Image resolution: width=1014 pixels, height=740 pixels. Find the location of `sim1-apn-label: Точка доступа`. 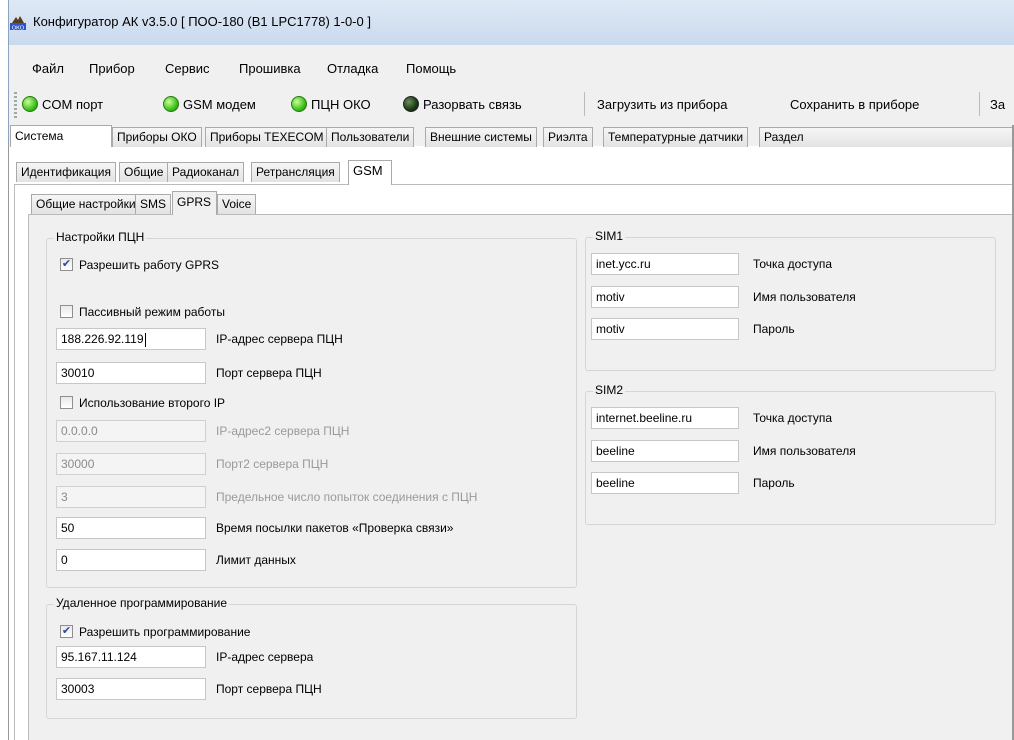

sim1-apn-label: Точка доступа is located at coordinates (793, 264).